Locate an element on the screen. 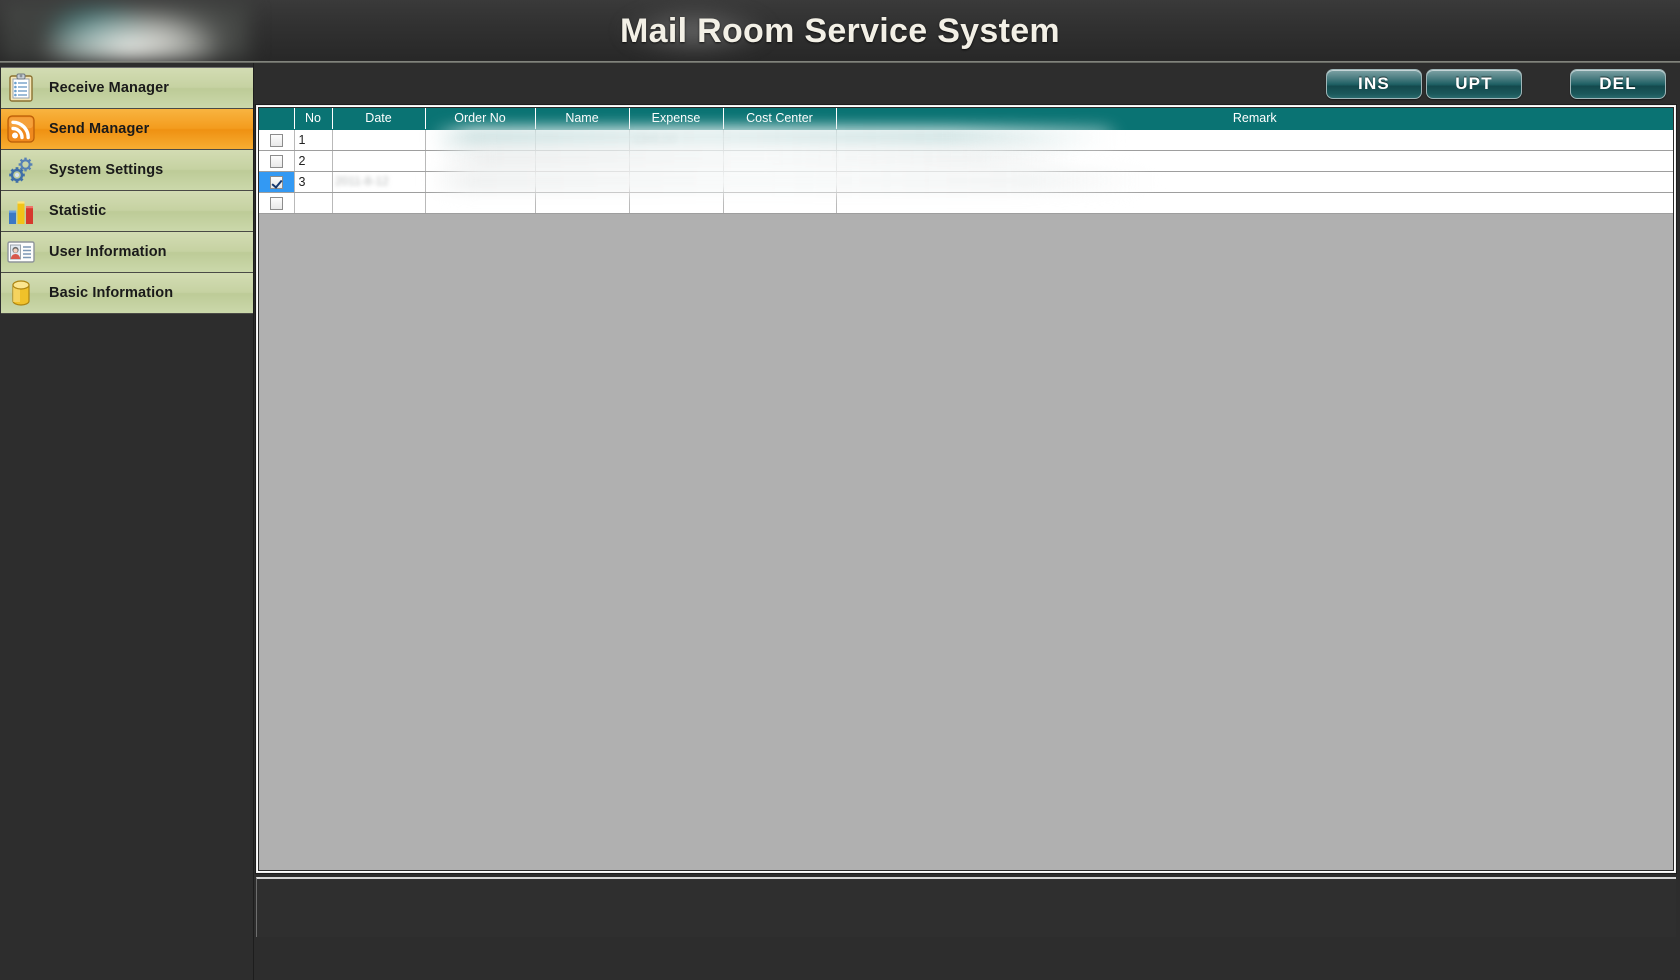  sidebar-item-user-information: User Information is located at coordinates (127, 252).